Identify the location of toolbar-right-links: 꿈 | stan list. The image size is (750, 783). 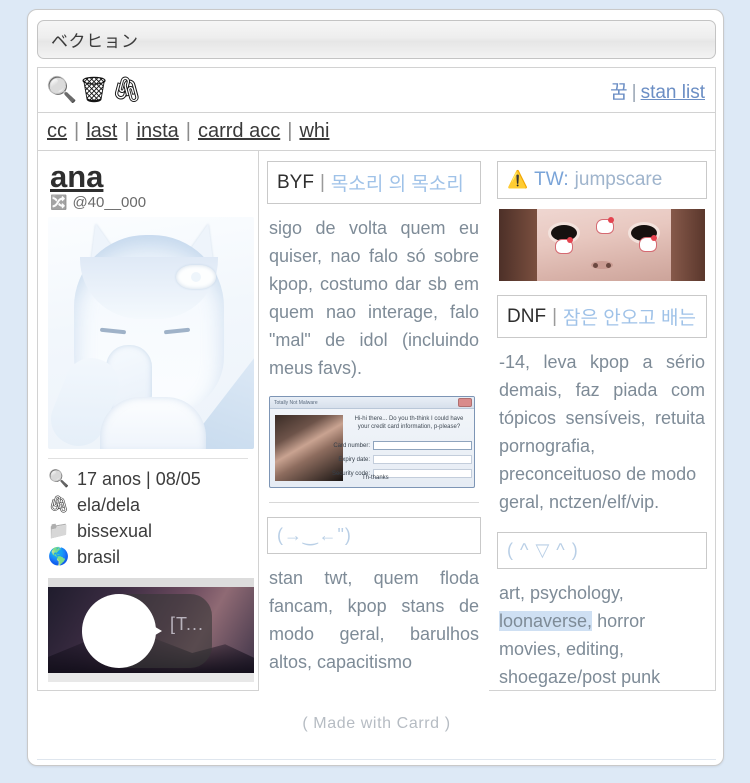
(657, 90).